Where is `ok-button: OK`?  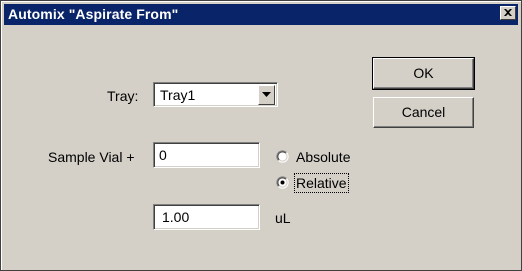 ok-button: OK is located at coordinates (423, 73).